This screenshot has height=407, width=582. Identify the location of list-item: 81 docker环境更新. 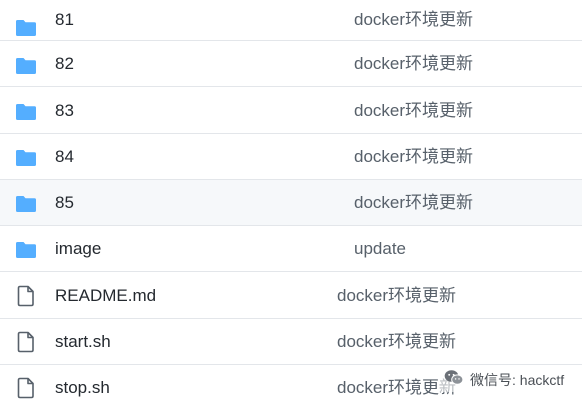
(291, 20).